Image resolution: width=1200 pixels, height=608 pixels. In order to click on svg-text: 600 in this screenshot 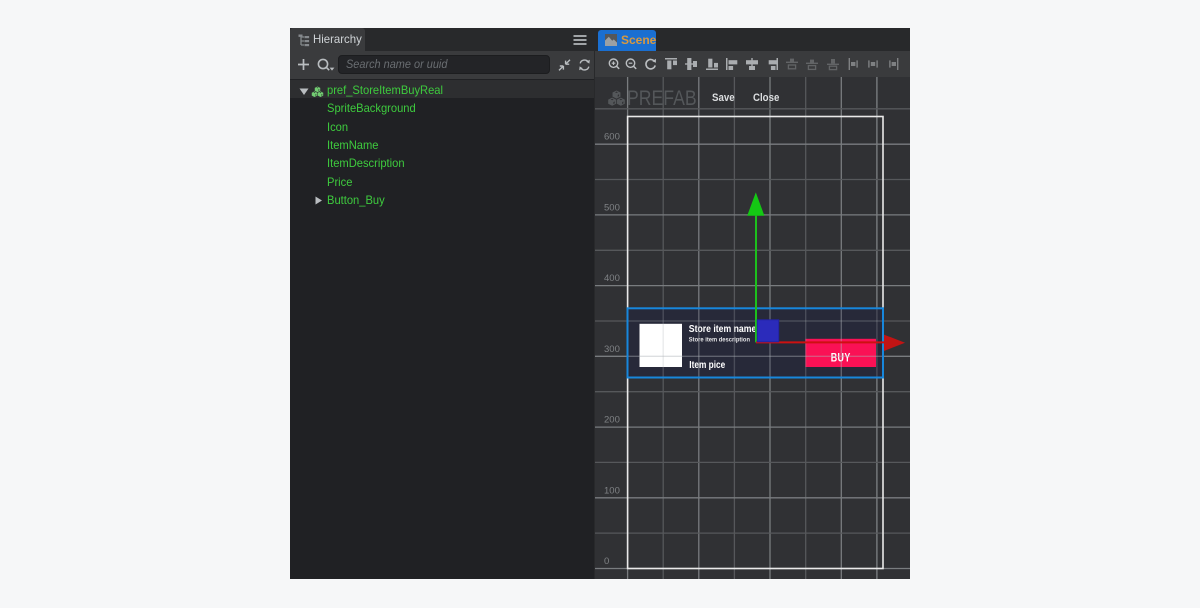, I will do `click(612, 137)`.